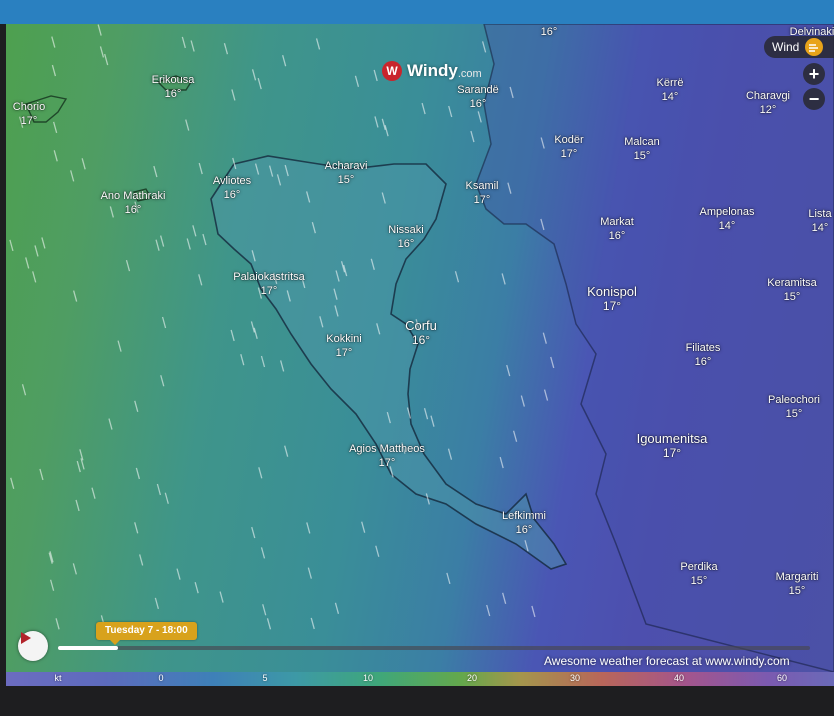 The width and height of the screenshot is (834, 716). What do you see at coordinates (434, 648) in the screenshot?
I see `timeline-track` at bounding box center [434, 648].